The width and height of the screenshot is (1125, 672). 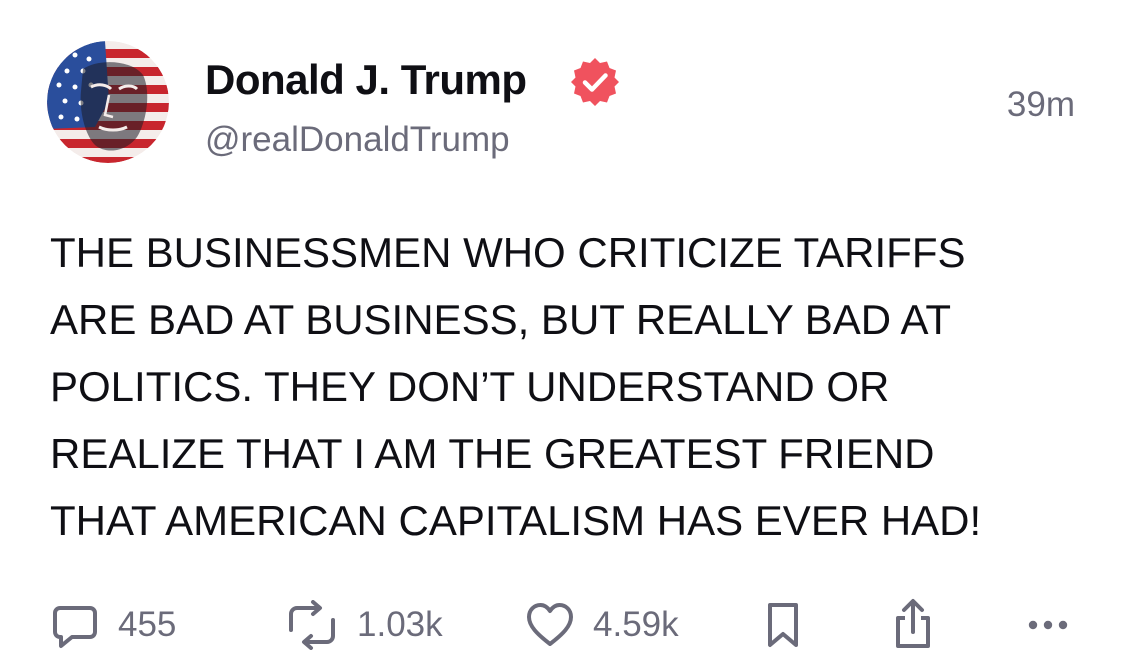 What do you see at coordinates (595, 82) in the screenshot?
I see `verified-badge-icon` at bounding box center [595, 82].